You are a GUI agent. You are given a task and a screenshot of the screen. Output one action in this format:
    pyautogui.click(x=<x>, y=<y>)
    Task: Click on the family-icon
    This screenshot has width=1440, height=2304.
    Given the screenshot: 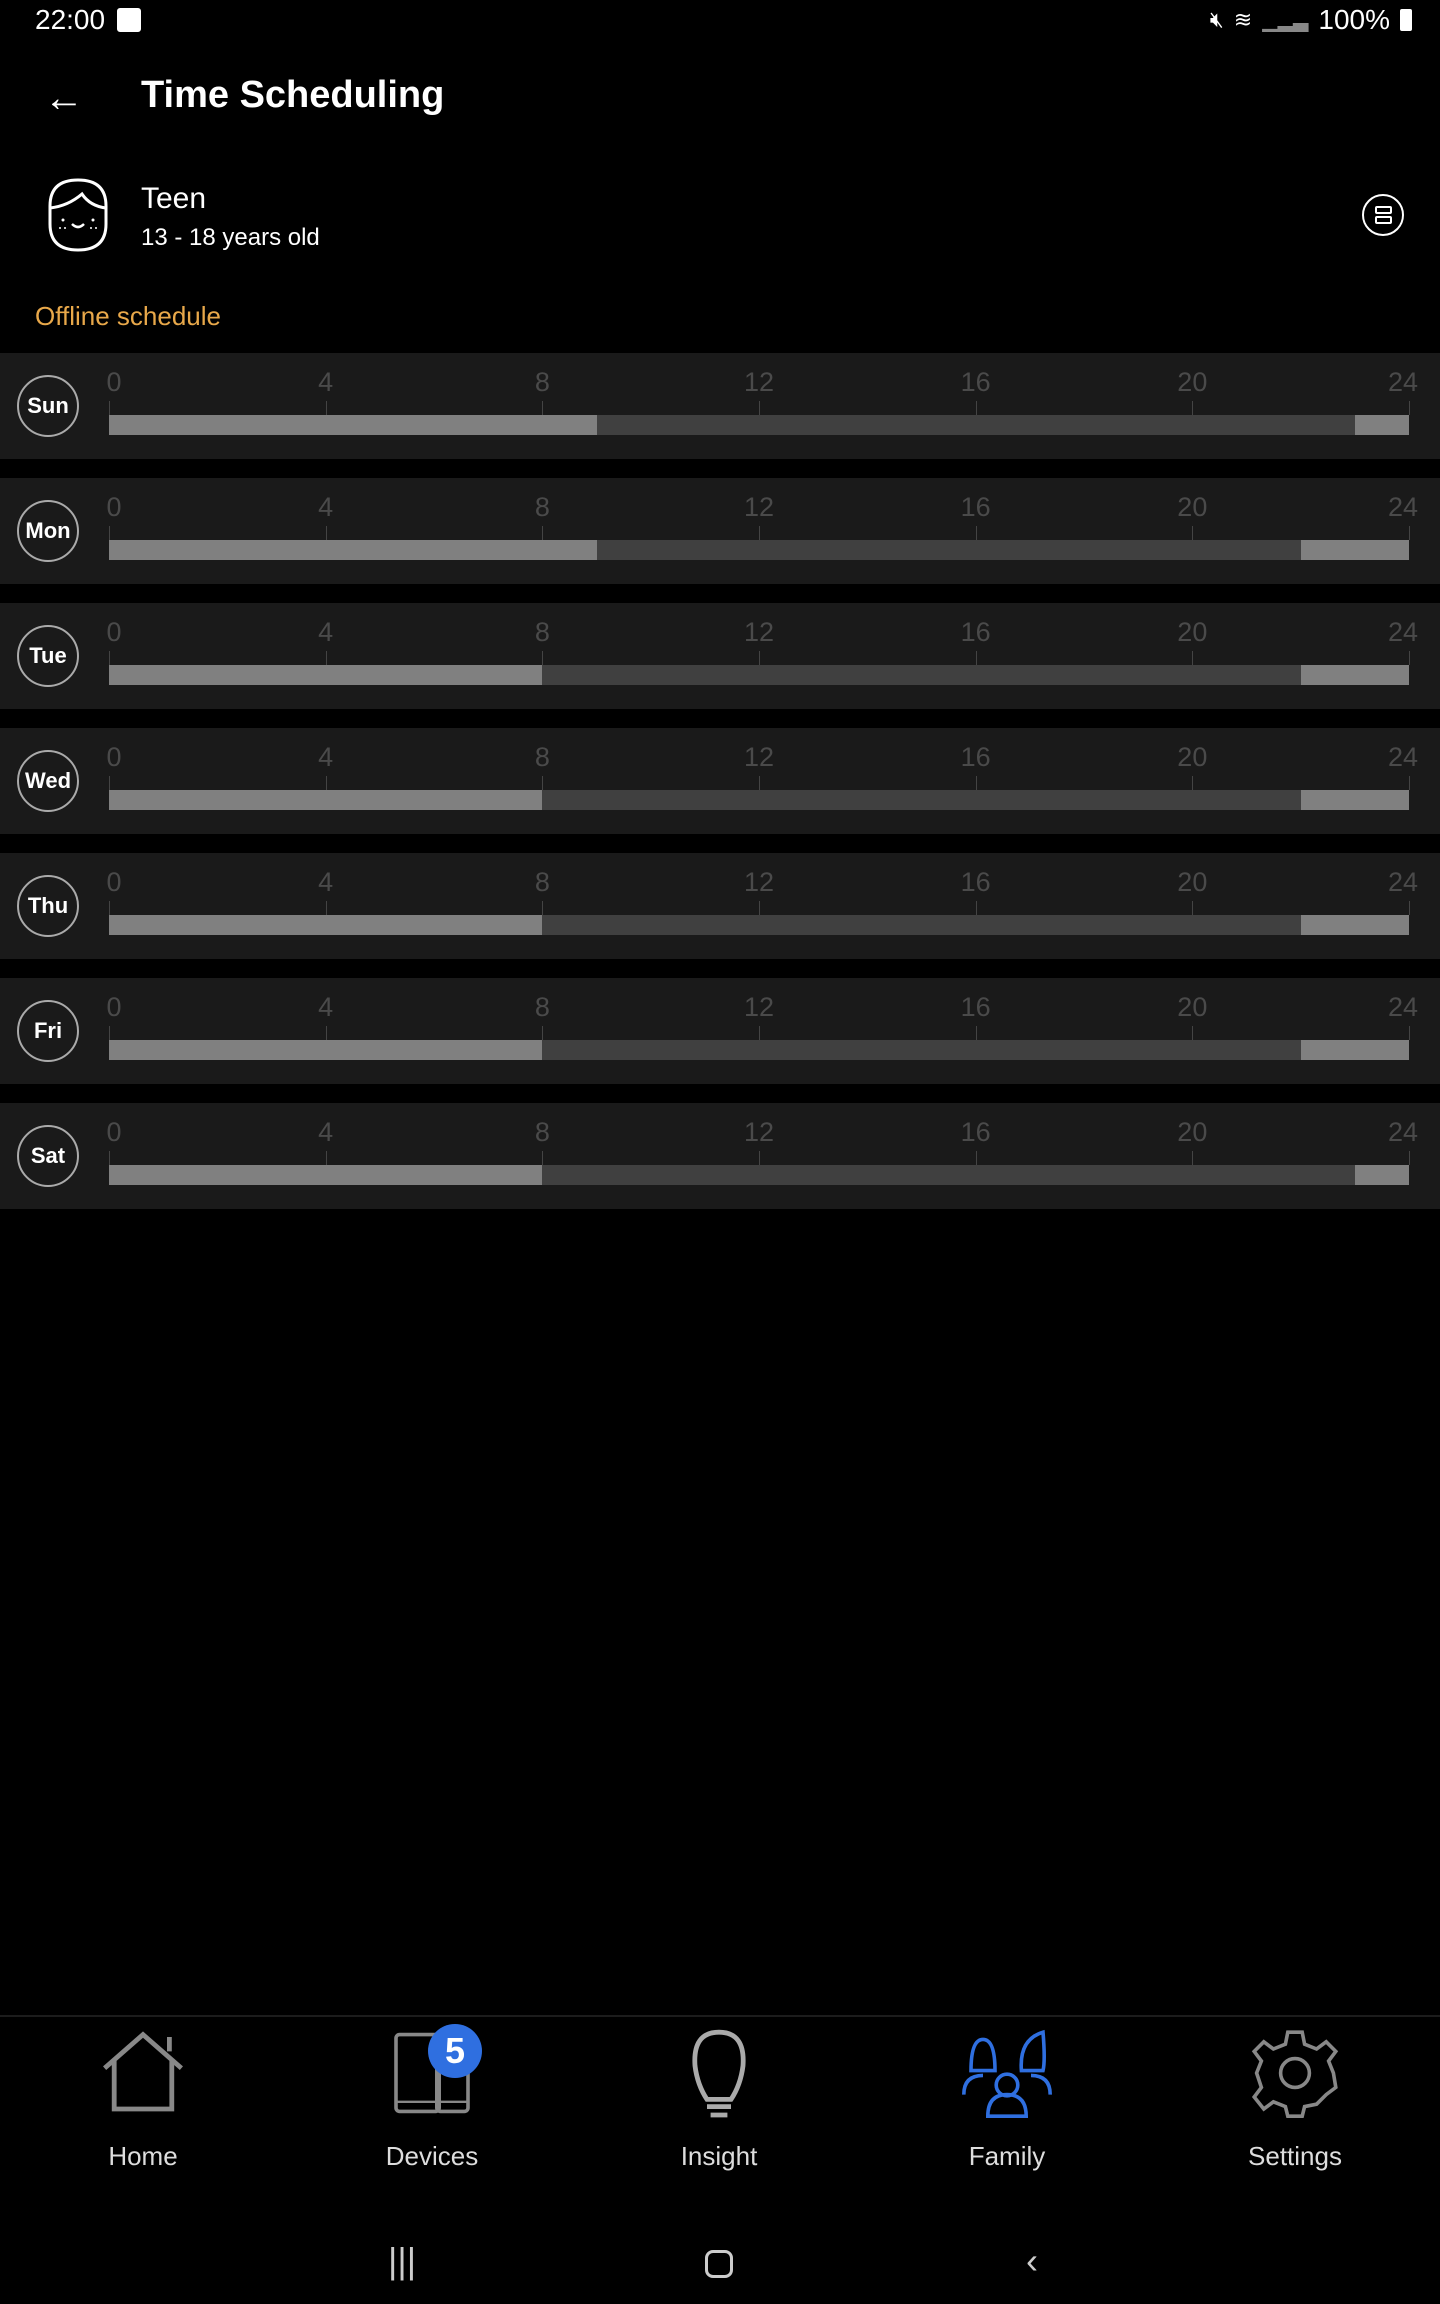 What is the action you would take?
    pyautogui.click(x=1007, y=2073)
    